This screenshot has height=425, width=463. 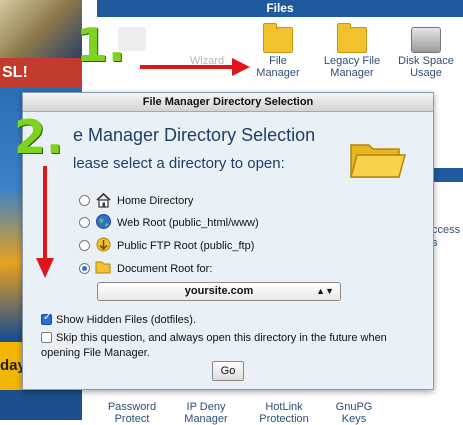 What do you see at coordinates (435, 243) in the screenshot?
I see `fragment-label-line2: s` at bounding box center [435, 243].